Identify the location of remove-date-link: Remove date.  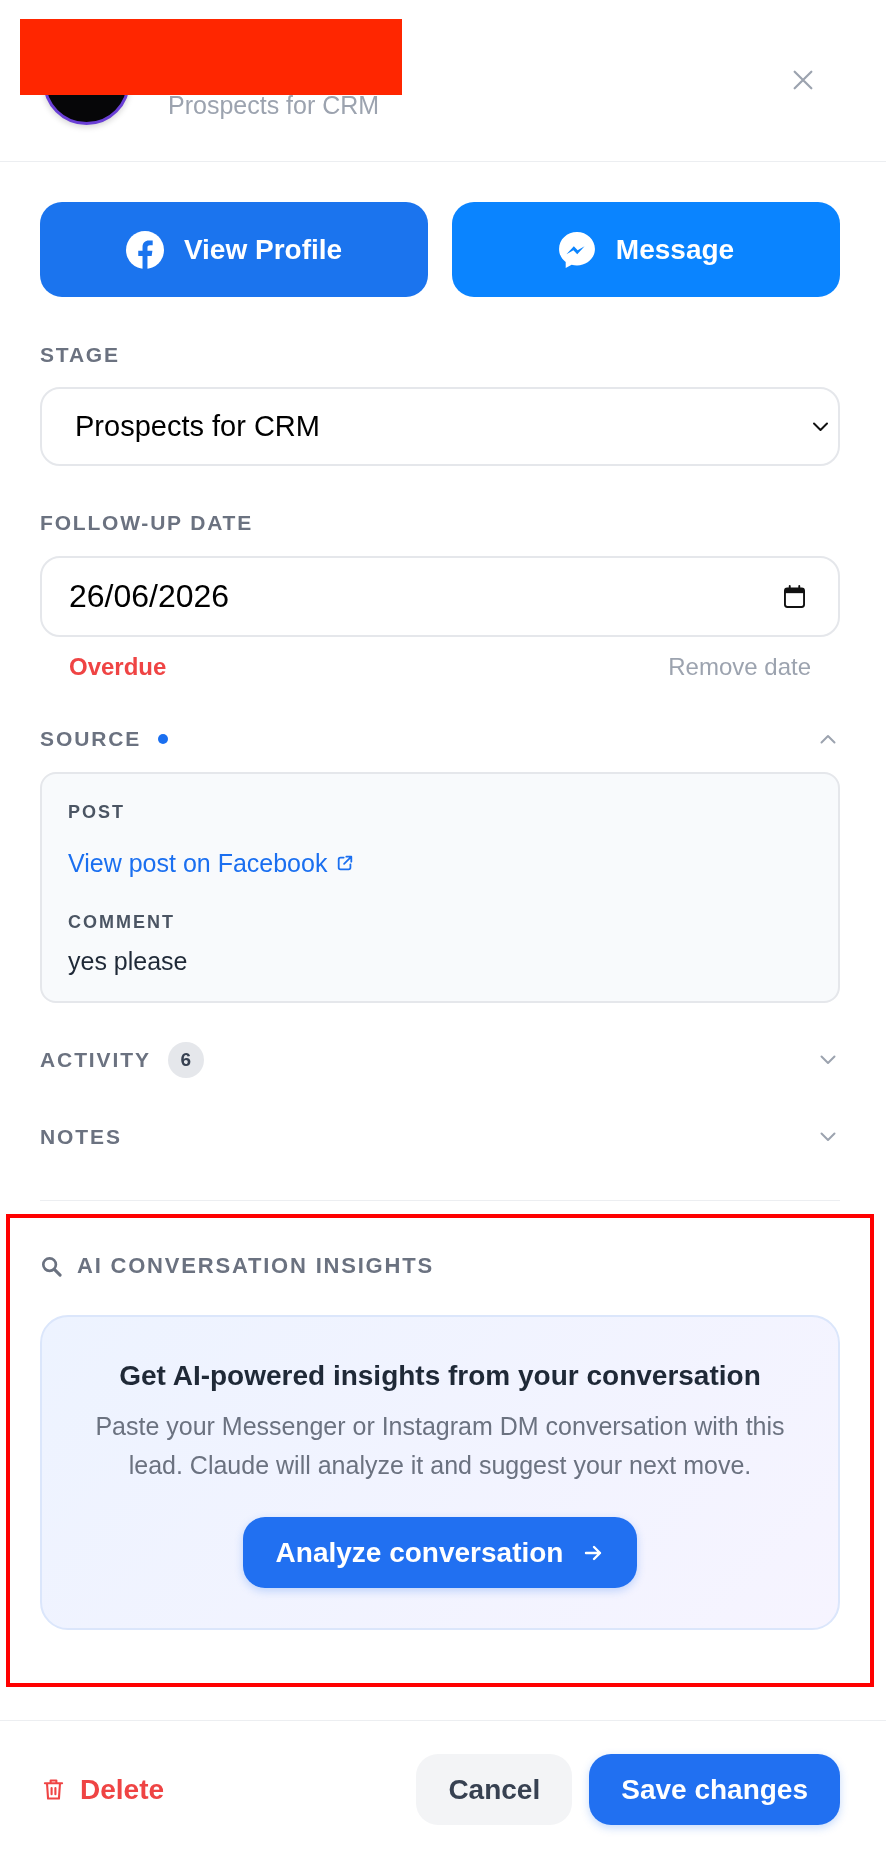
(739, 667).